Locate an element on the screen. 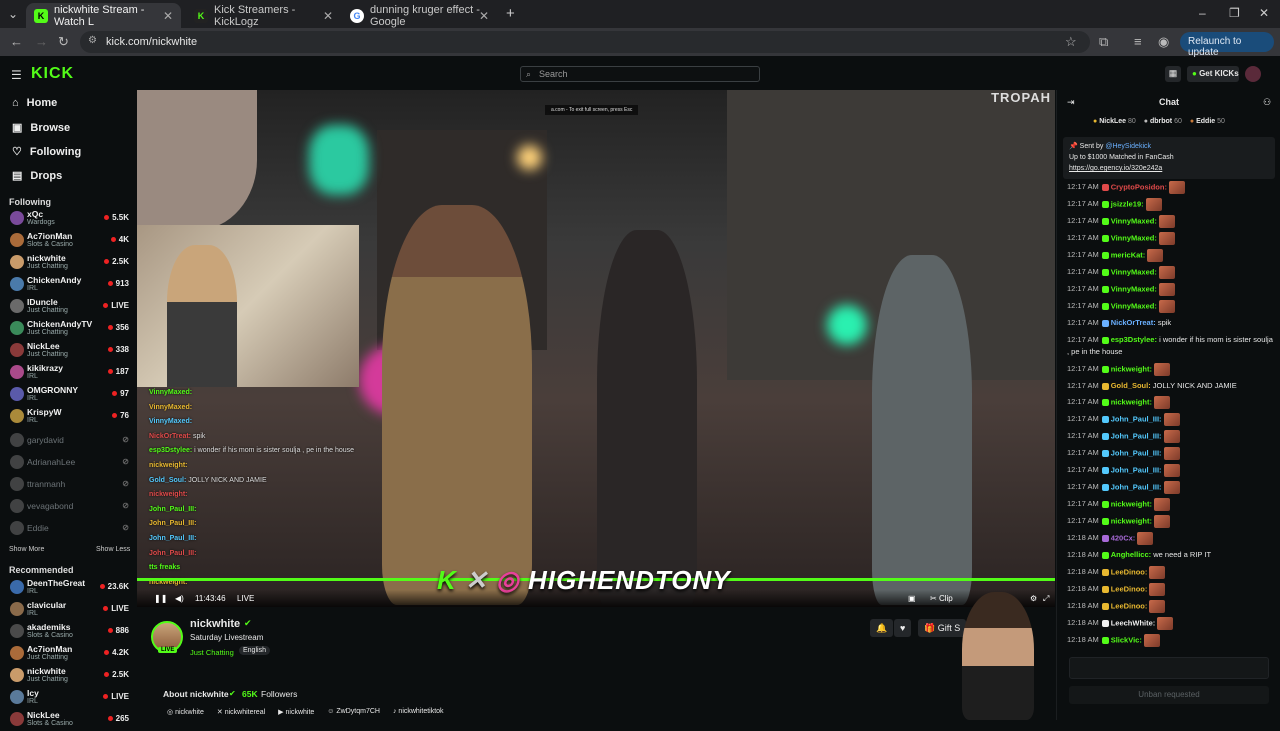 This screenshot has height=731, width=1280. message-user: LeechWhite: is located at coordinates (1133, 622).